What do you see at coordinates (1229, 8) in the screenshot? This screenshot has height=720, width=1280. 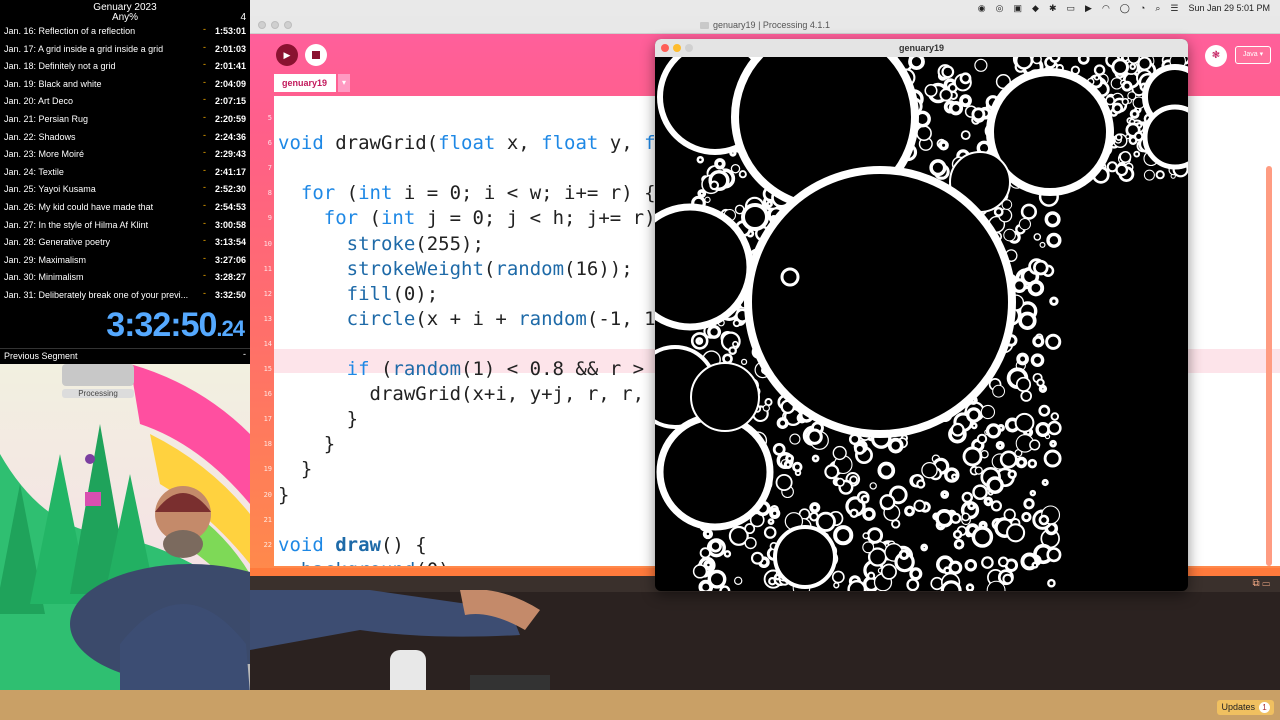 I see `menu-bar-clock: Sun Jan 29 5:01 PM` at bounding box center [1229, 8].